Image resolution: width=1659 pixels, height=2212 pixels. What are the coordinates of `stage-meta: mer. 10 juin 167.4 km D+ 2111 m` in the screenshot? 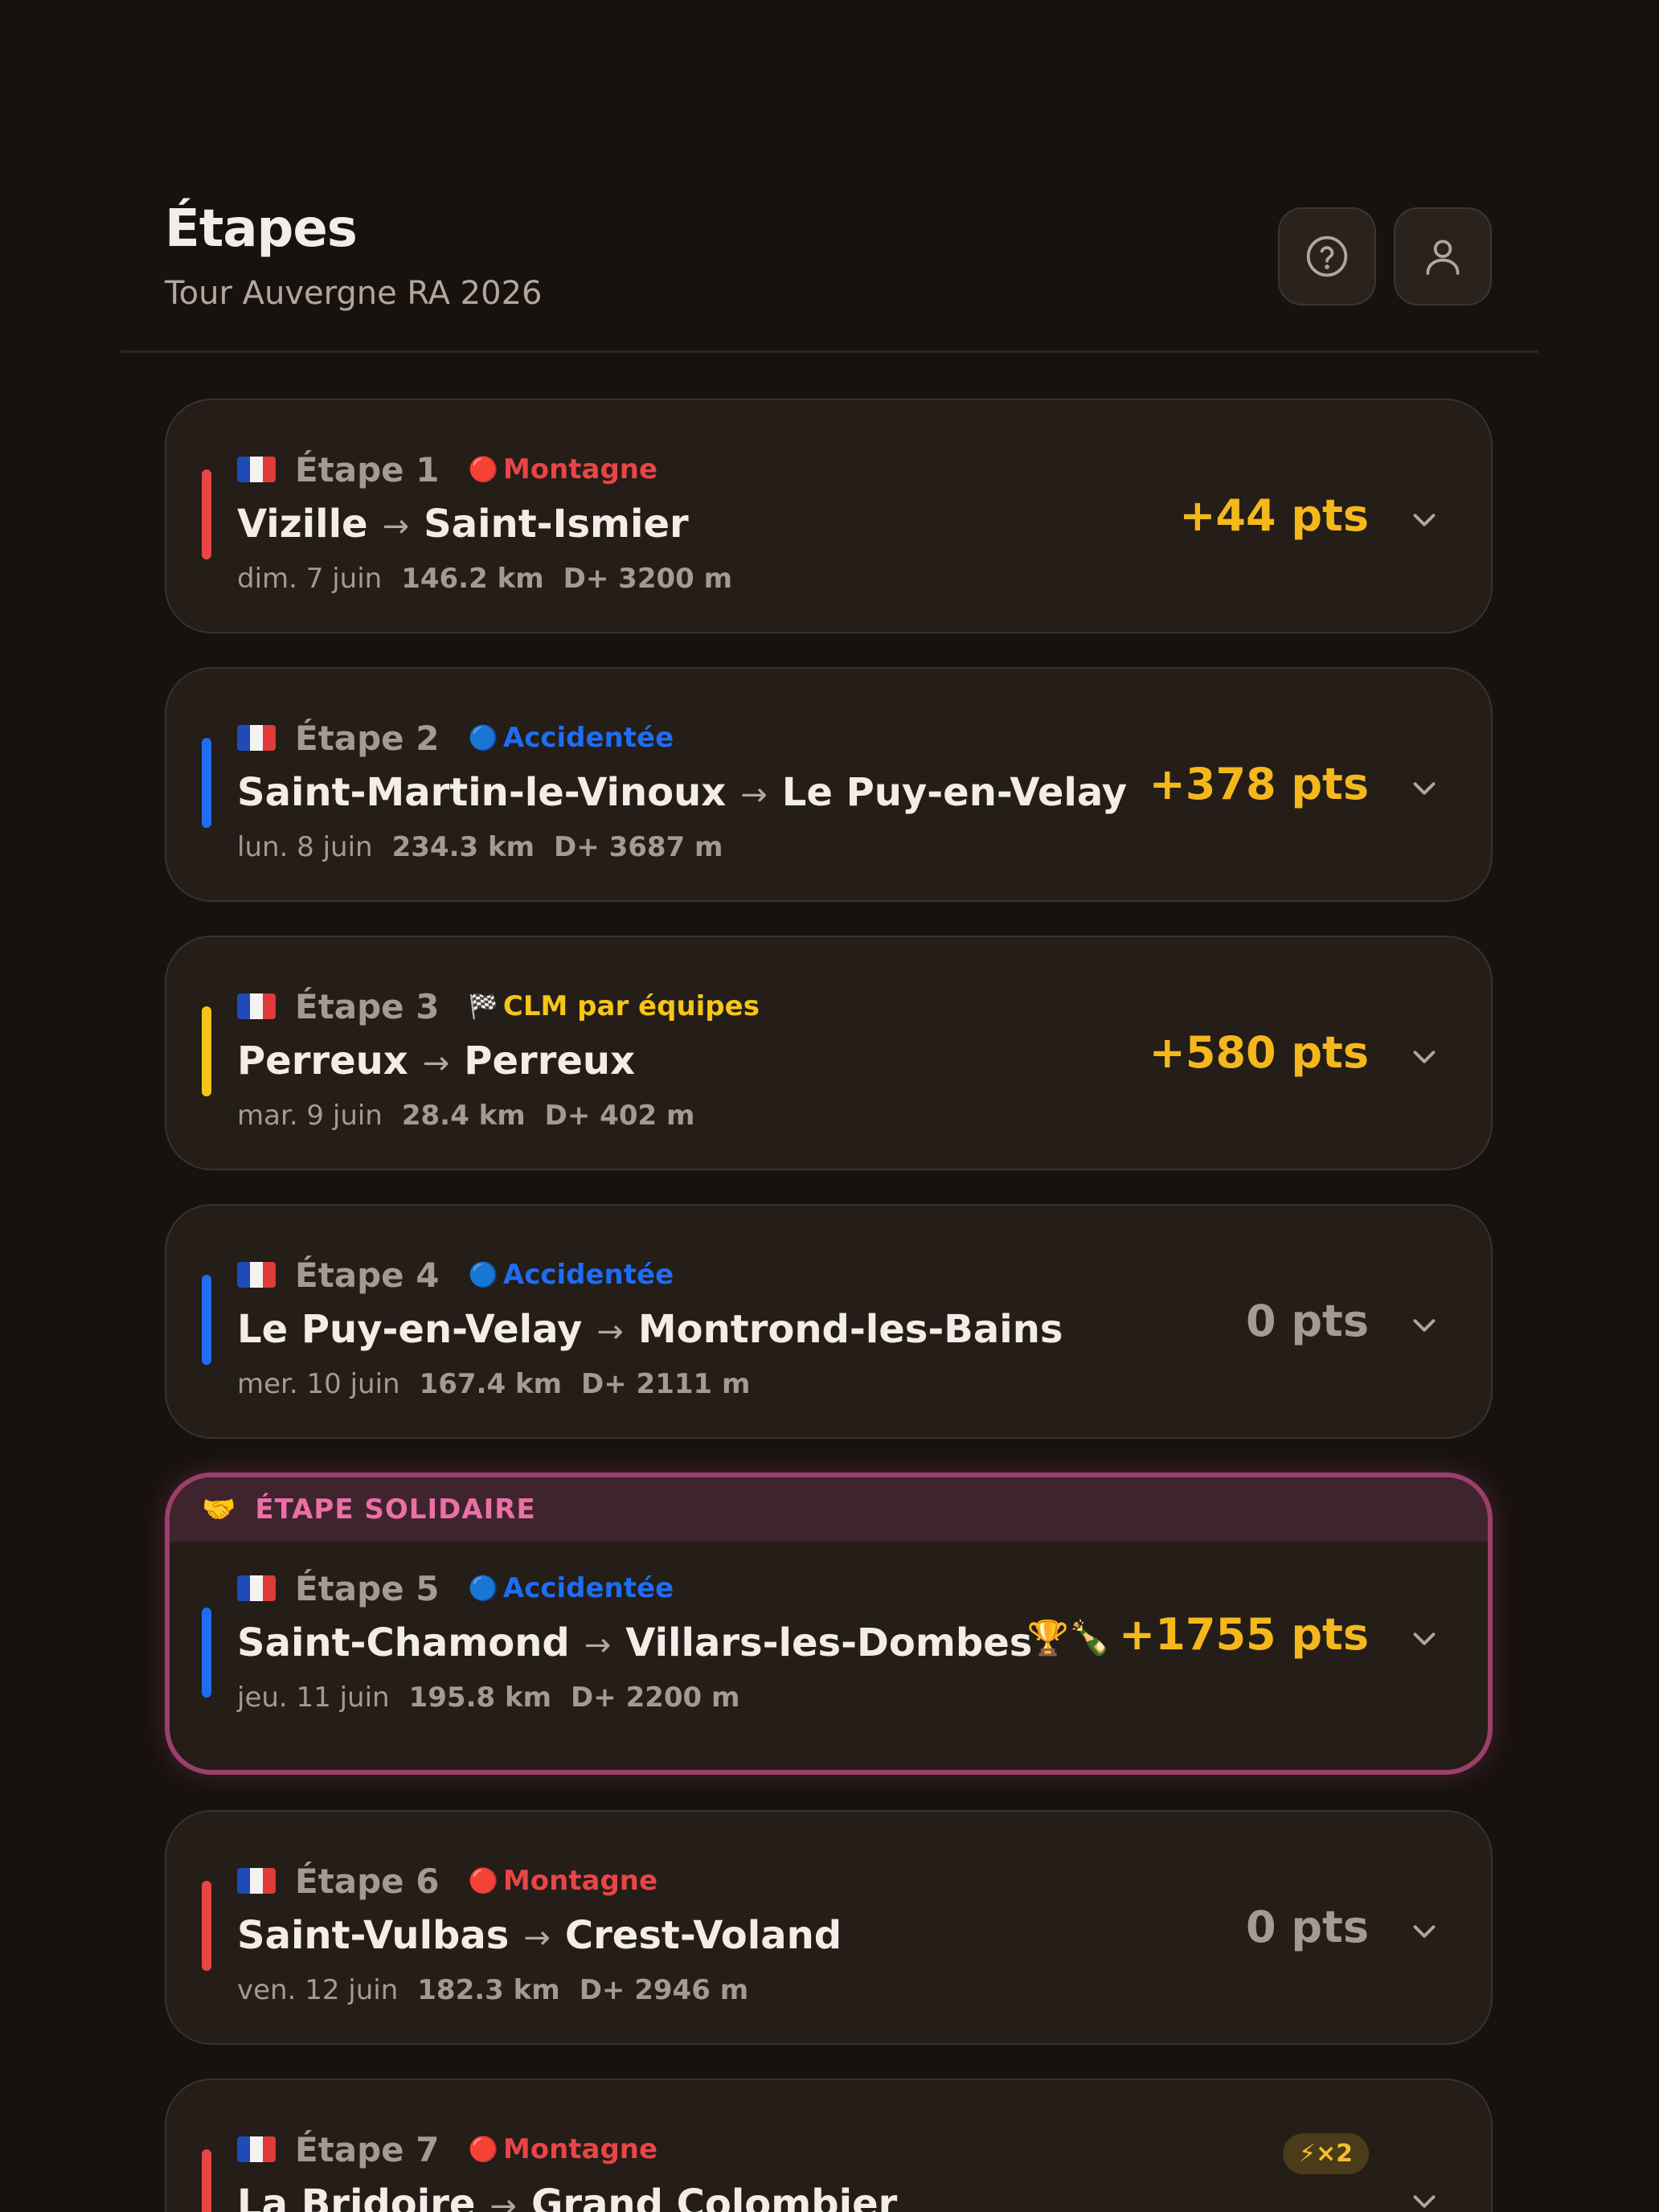 It's located at (494, 1384).